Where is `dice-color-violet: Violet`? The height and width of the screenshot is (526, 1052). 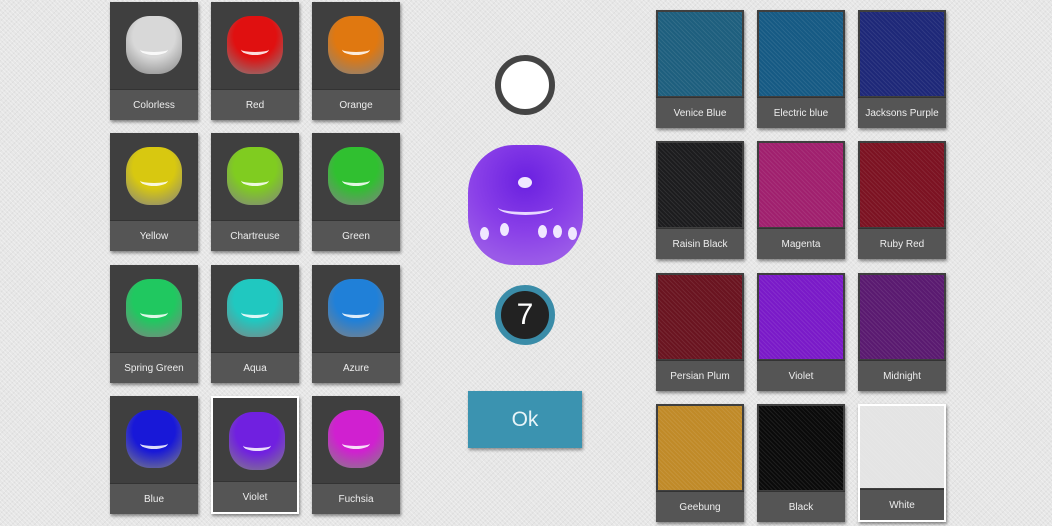
dice-color-violet: Violet is located at coordinates (255, 455).